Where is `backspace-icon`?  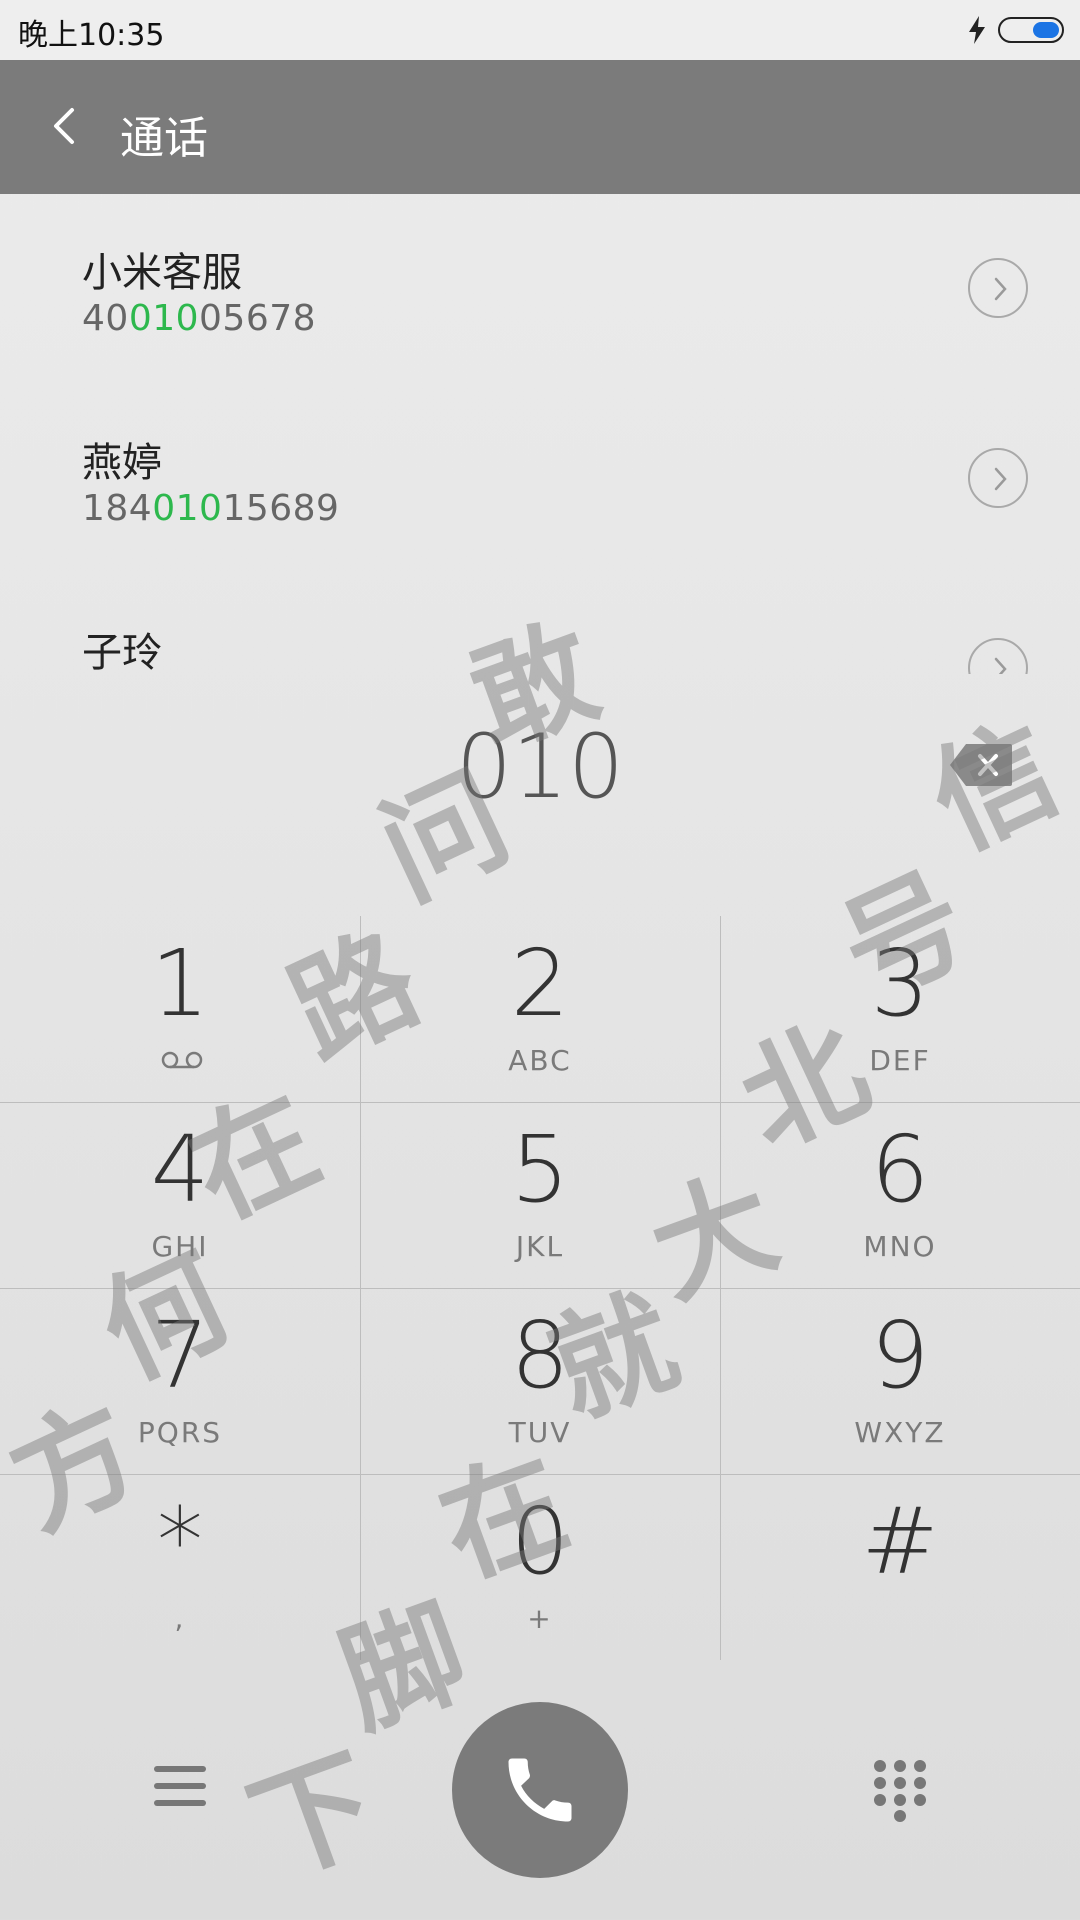 backspace-icon is located at coordinates (981, 765).